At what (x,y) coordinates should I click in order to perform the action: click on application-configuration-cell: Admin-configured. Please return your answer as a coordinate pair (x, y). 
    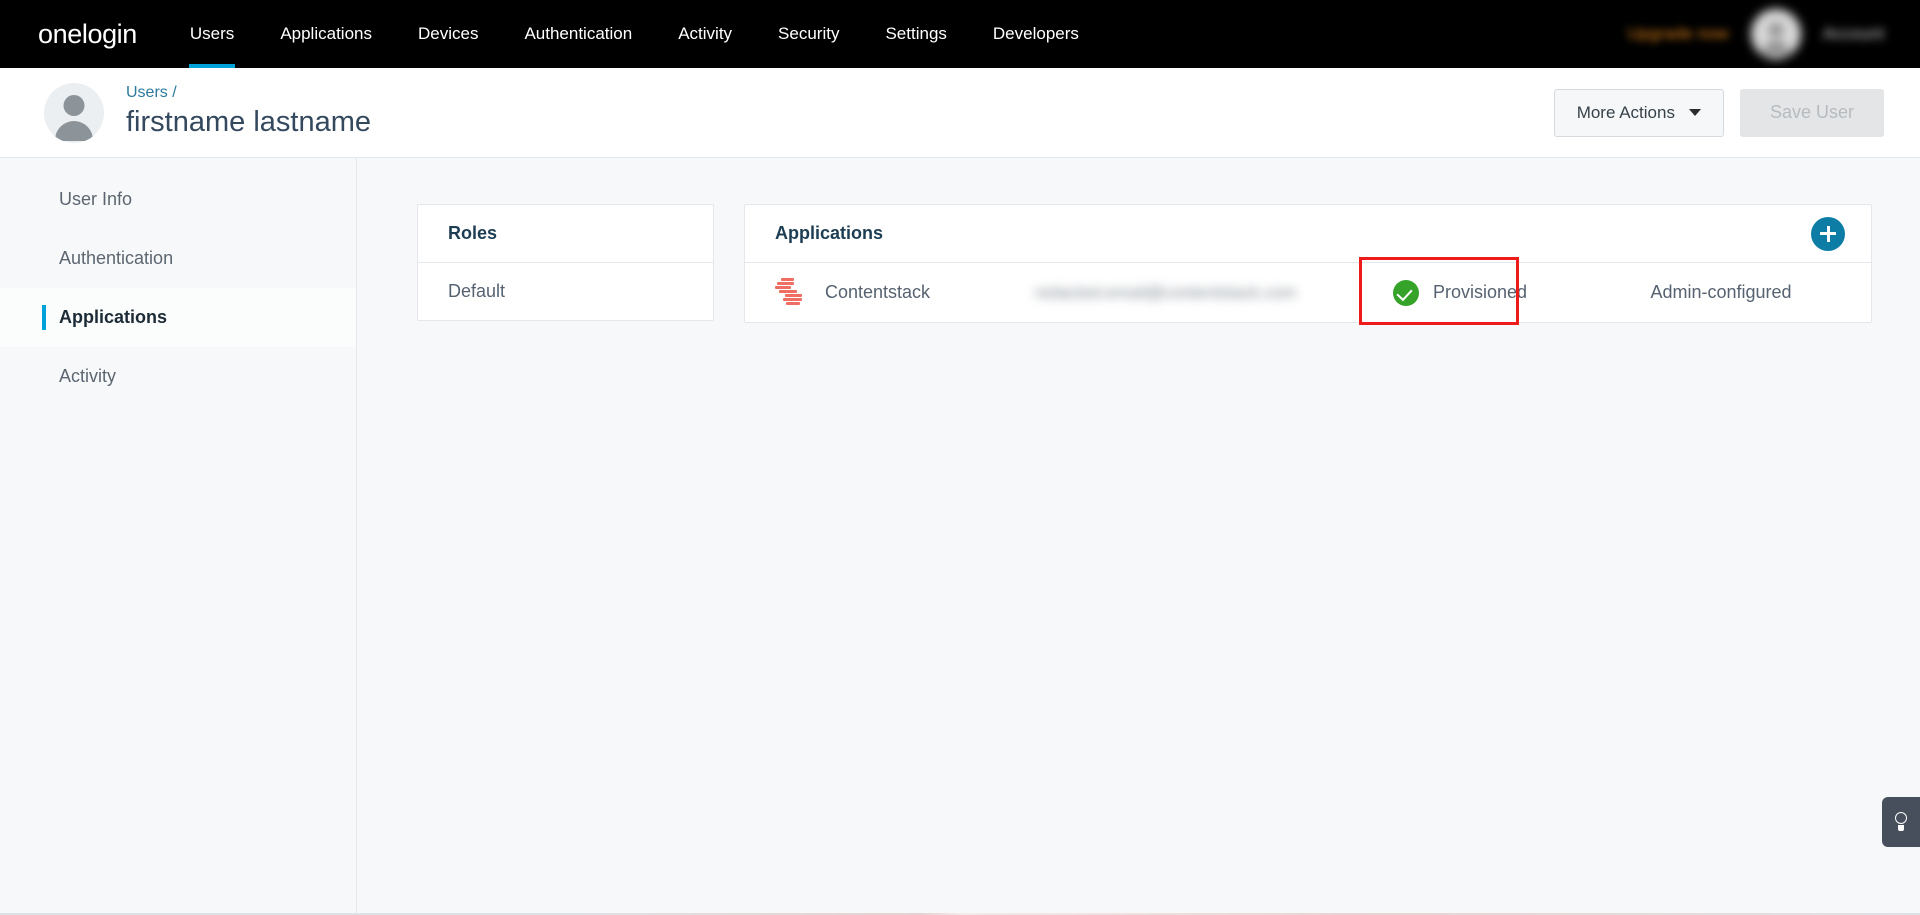
    Looking at the image, I should click on (1721, 292).